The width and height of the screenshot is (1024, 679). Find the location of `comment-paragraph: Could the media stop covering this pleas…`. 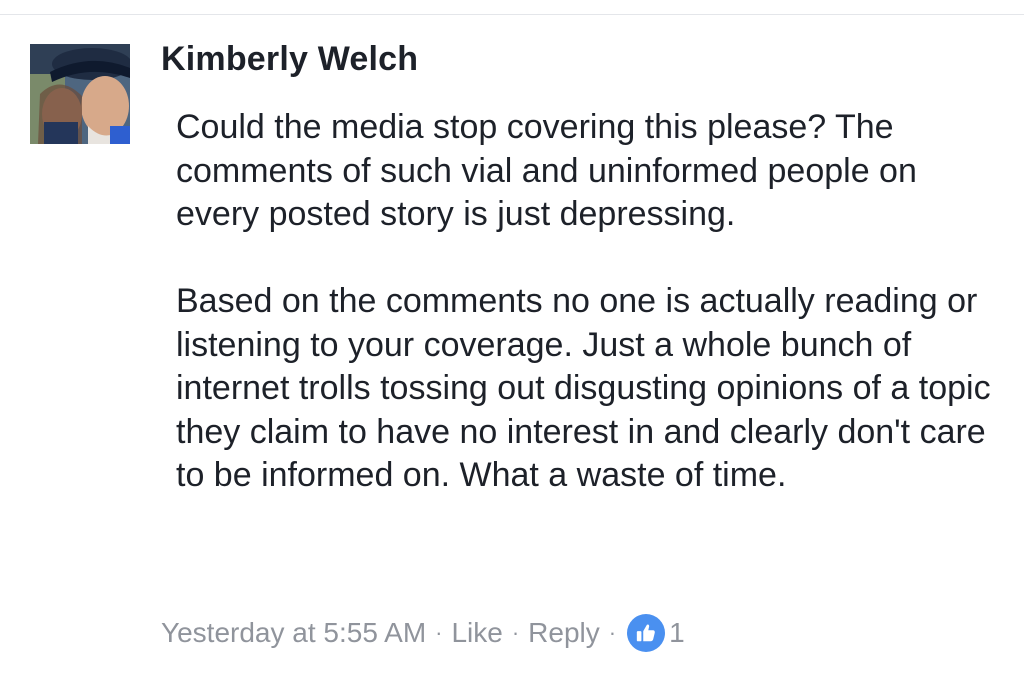

comment-paragraph: Could the media stop covering this pleas… is located at coordinates (546, 170).